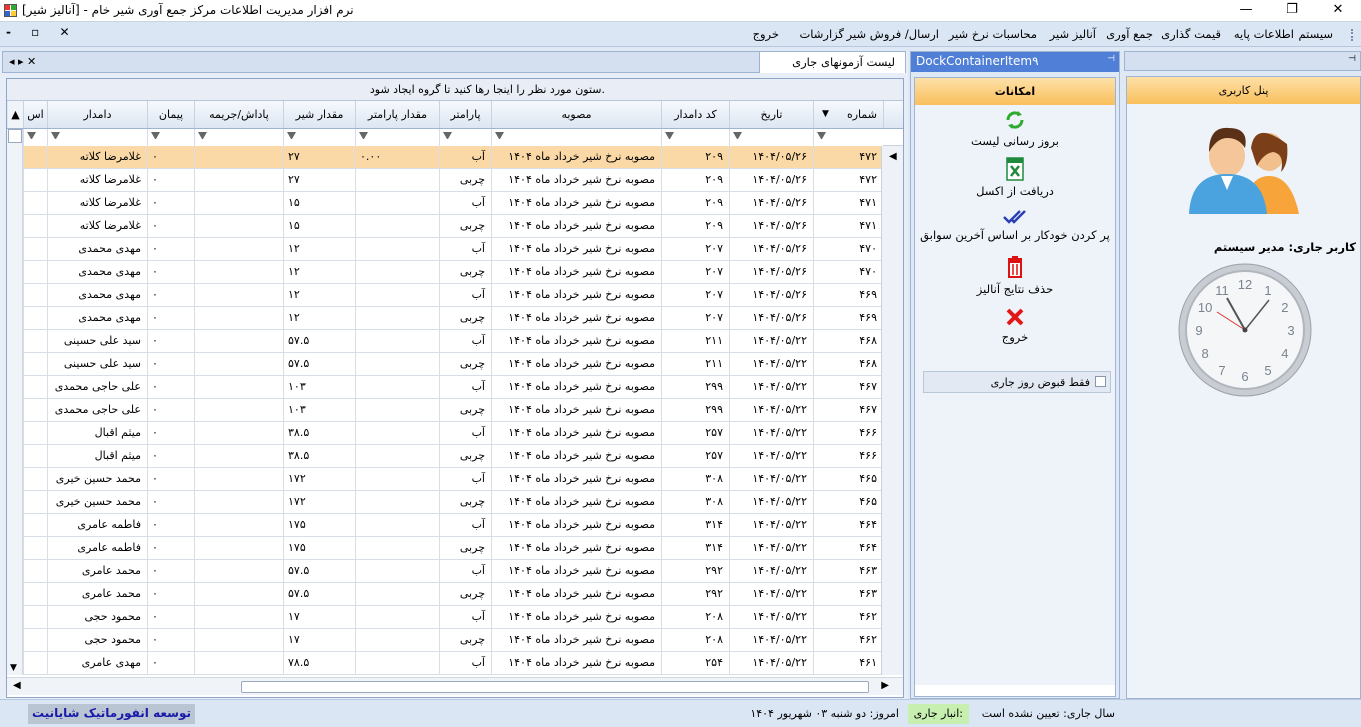 Image resolution: width=1361 pixels, height=727 pixels. What do you see at coordinates (1015, 275) in the screenshot?
I see `delete-results-button: حذف نتایج آنالیز` at bounding box center [1015, 275].